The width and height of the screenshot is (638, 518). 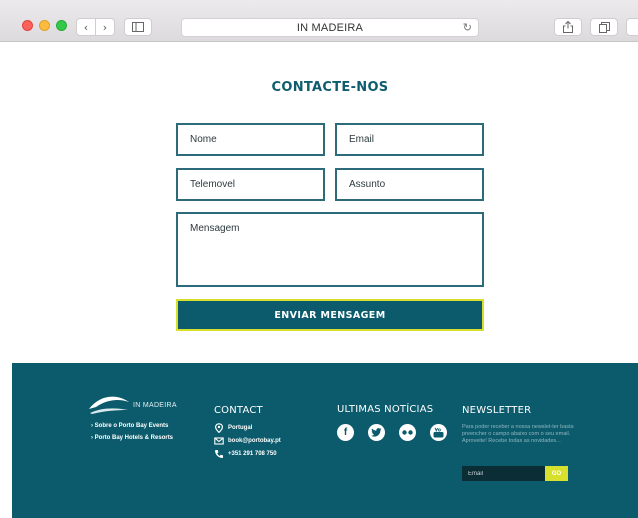 What do you see at coordinates (409, 139) in the screenshot?
I see `email-field` at bounding box center [409, 139].